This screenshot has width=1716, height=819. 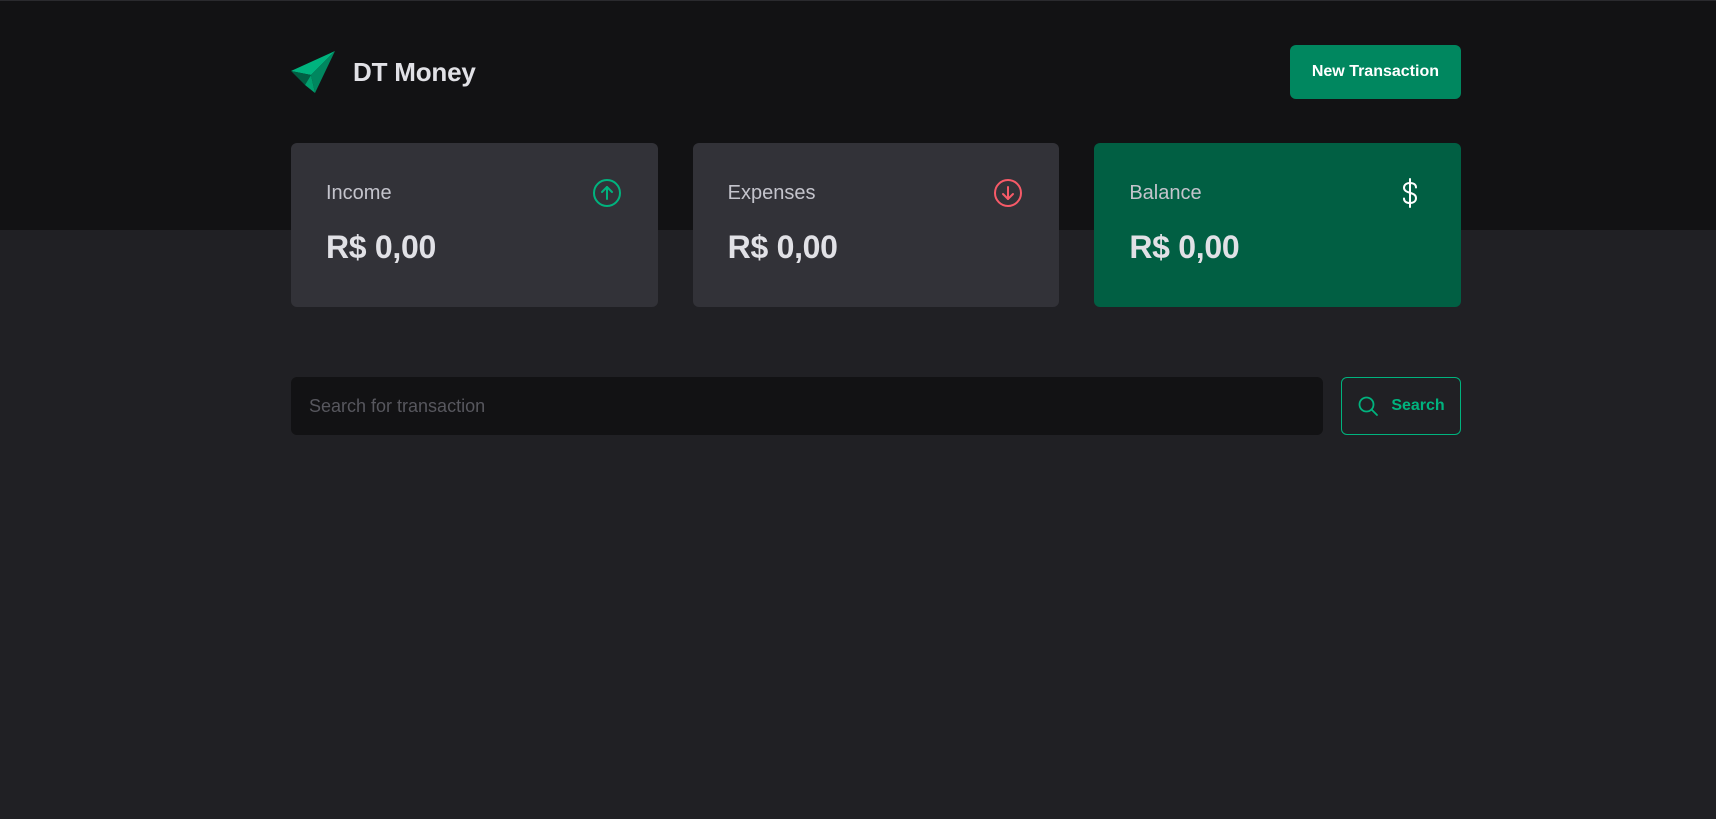 What do you see at coordinates (1008, 193) in the screenshot?
I see `arrow-circle-down-icon` at bounding box center [1008, 193].